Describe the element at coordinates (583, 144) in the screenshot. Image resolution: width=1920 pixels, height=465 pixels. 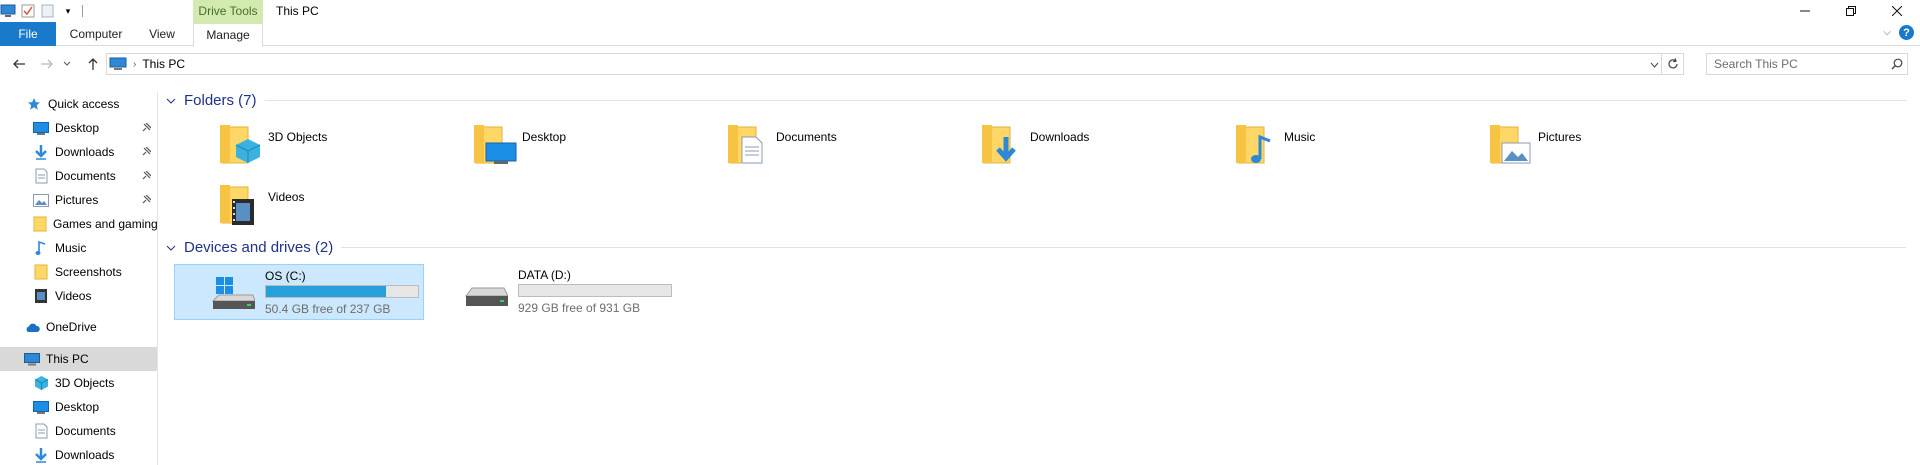
I see `folder-tile-desktop: Desktop` at that location.